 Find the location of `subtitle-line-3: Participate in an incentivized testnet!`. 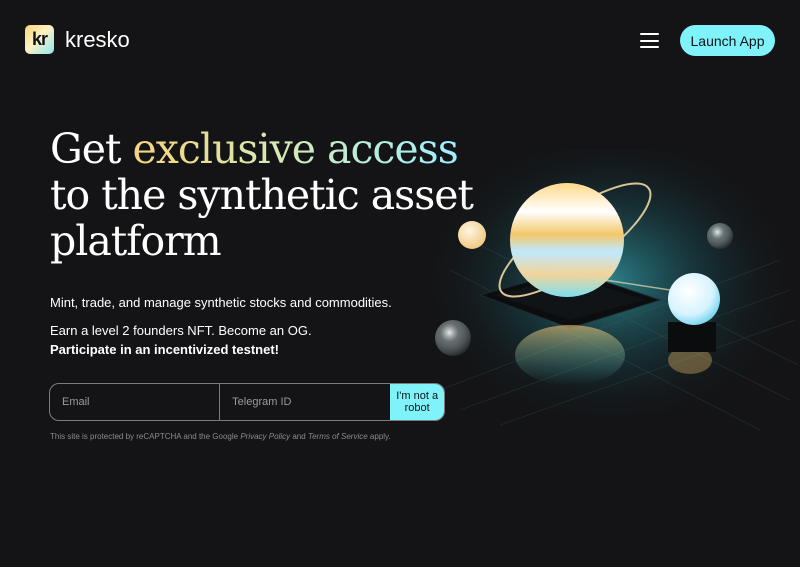

subtitle-line-3: Participate in an incentivized testnet! is located at coordinates (164, 349).